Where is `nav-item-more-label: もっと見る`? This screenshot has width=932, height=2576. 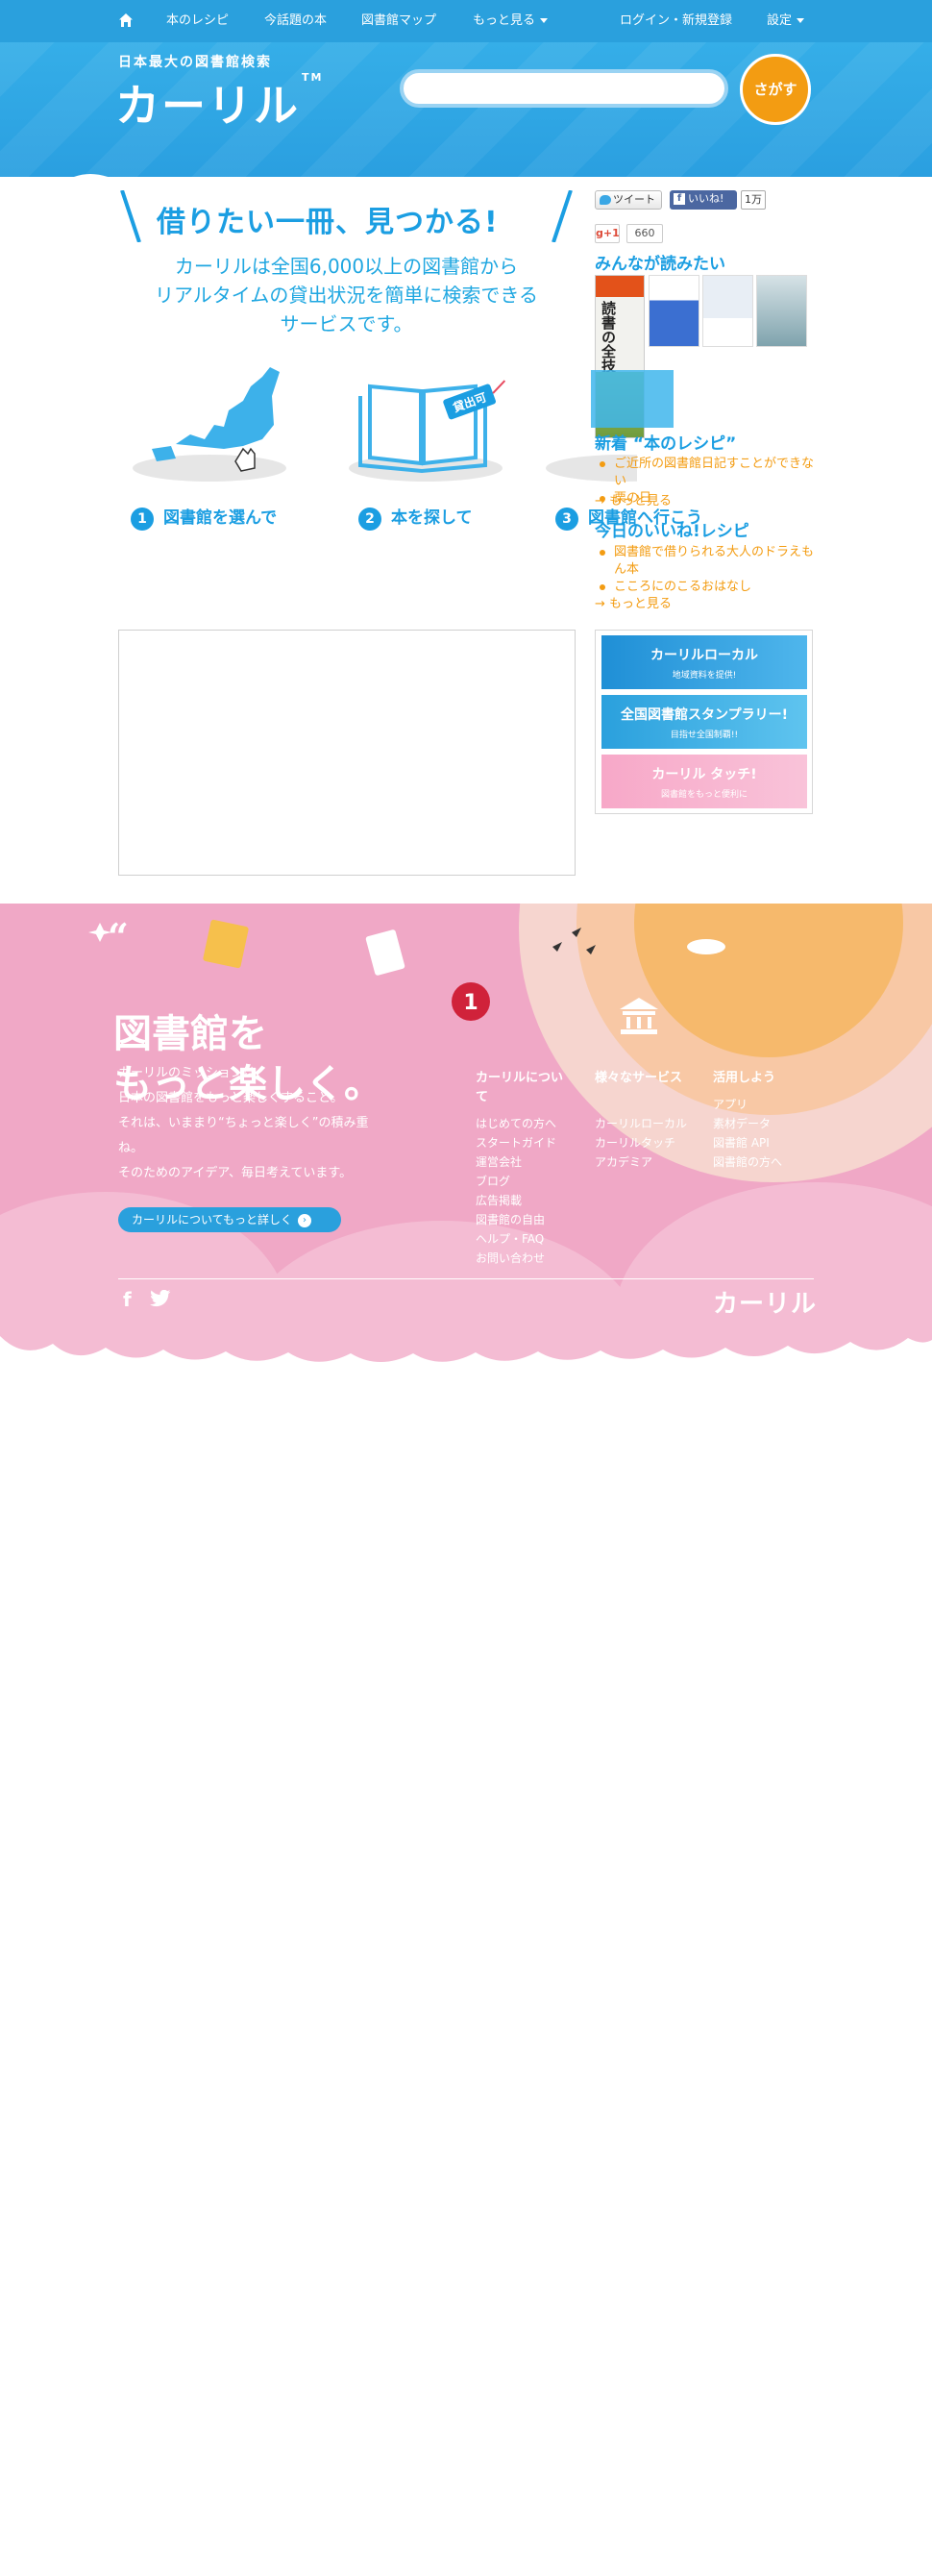 nav-item-more-label: もっと見る is located at coordinates (505, 20).